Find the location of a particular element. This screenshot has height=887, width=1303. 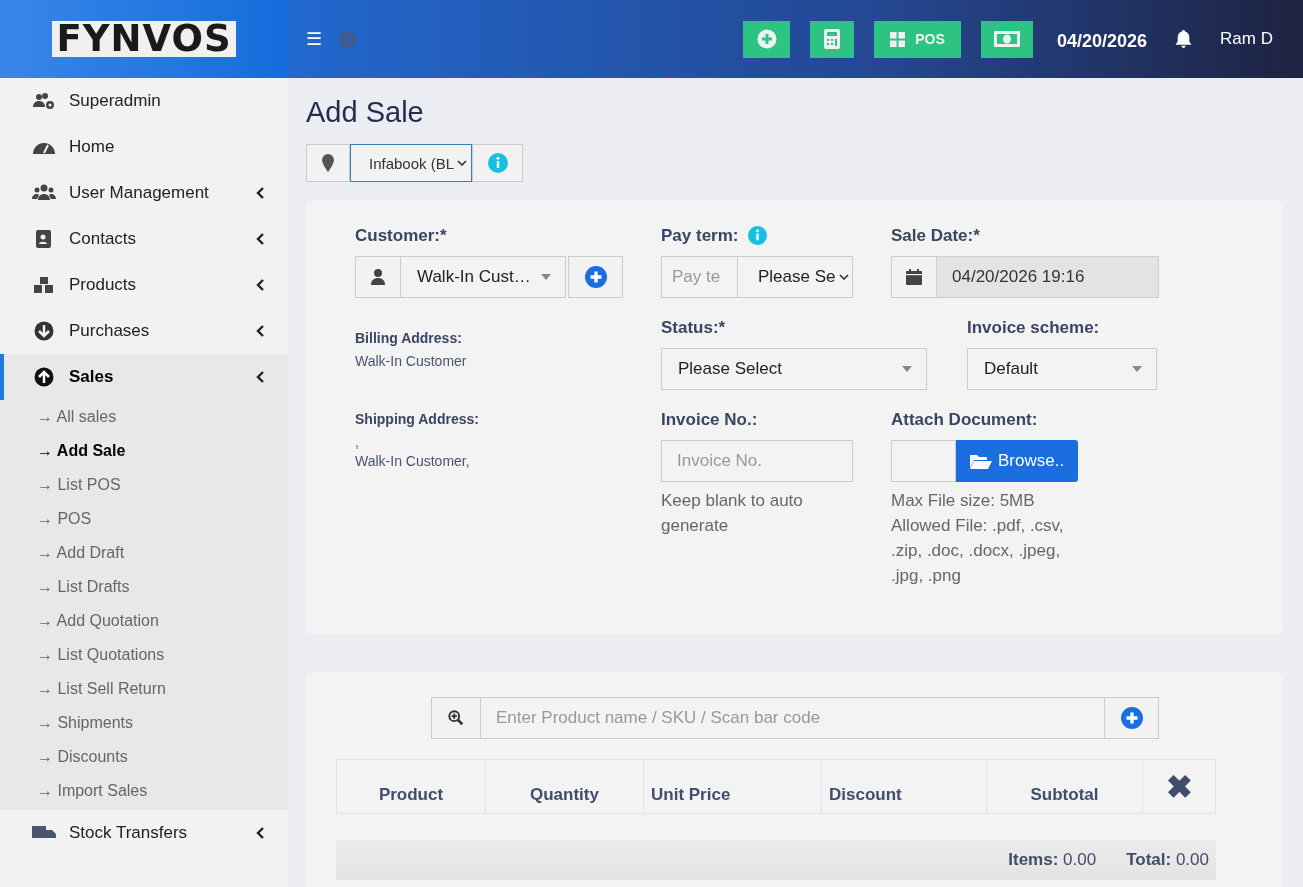

column-header: Subtotal is located at coordinates (1065, 786).